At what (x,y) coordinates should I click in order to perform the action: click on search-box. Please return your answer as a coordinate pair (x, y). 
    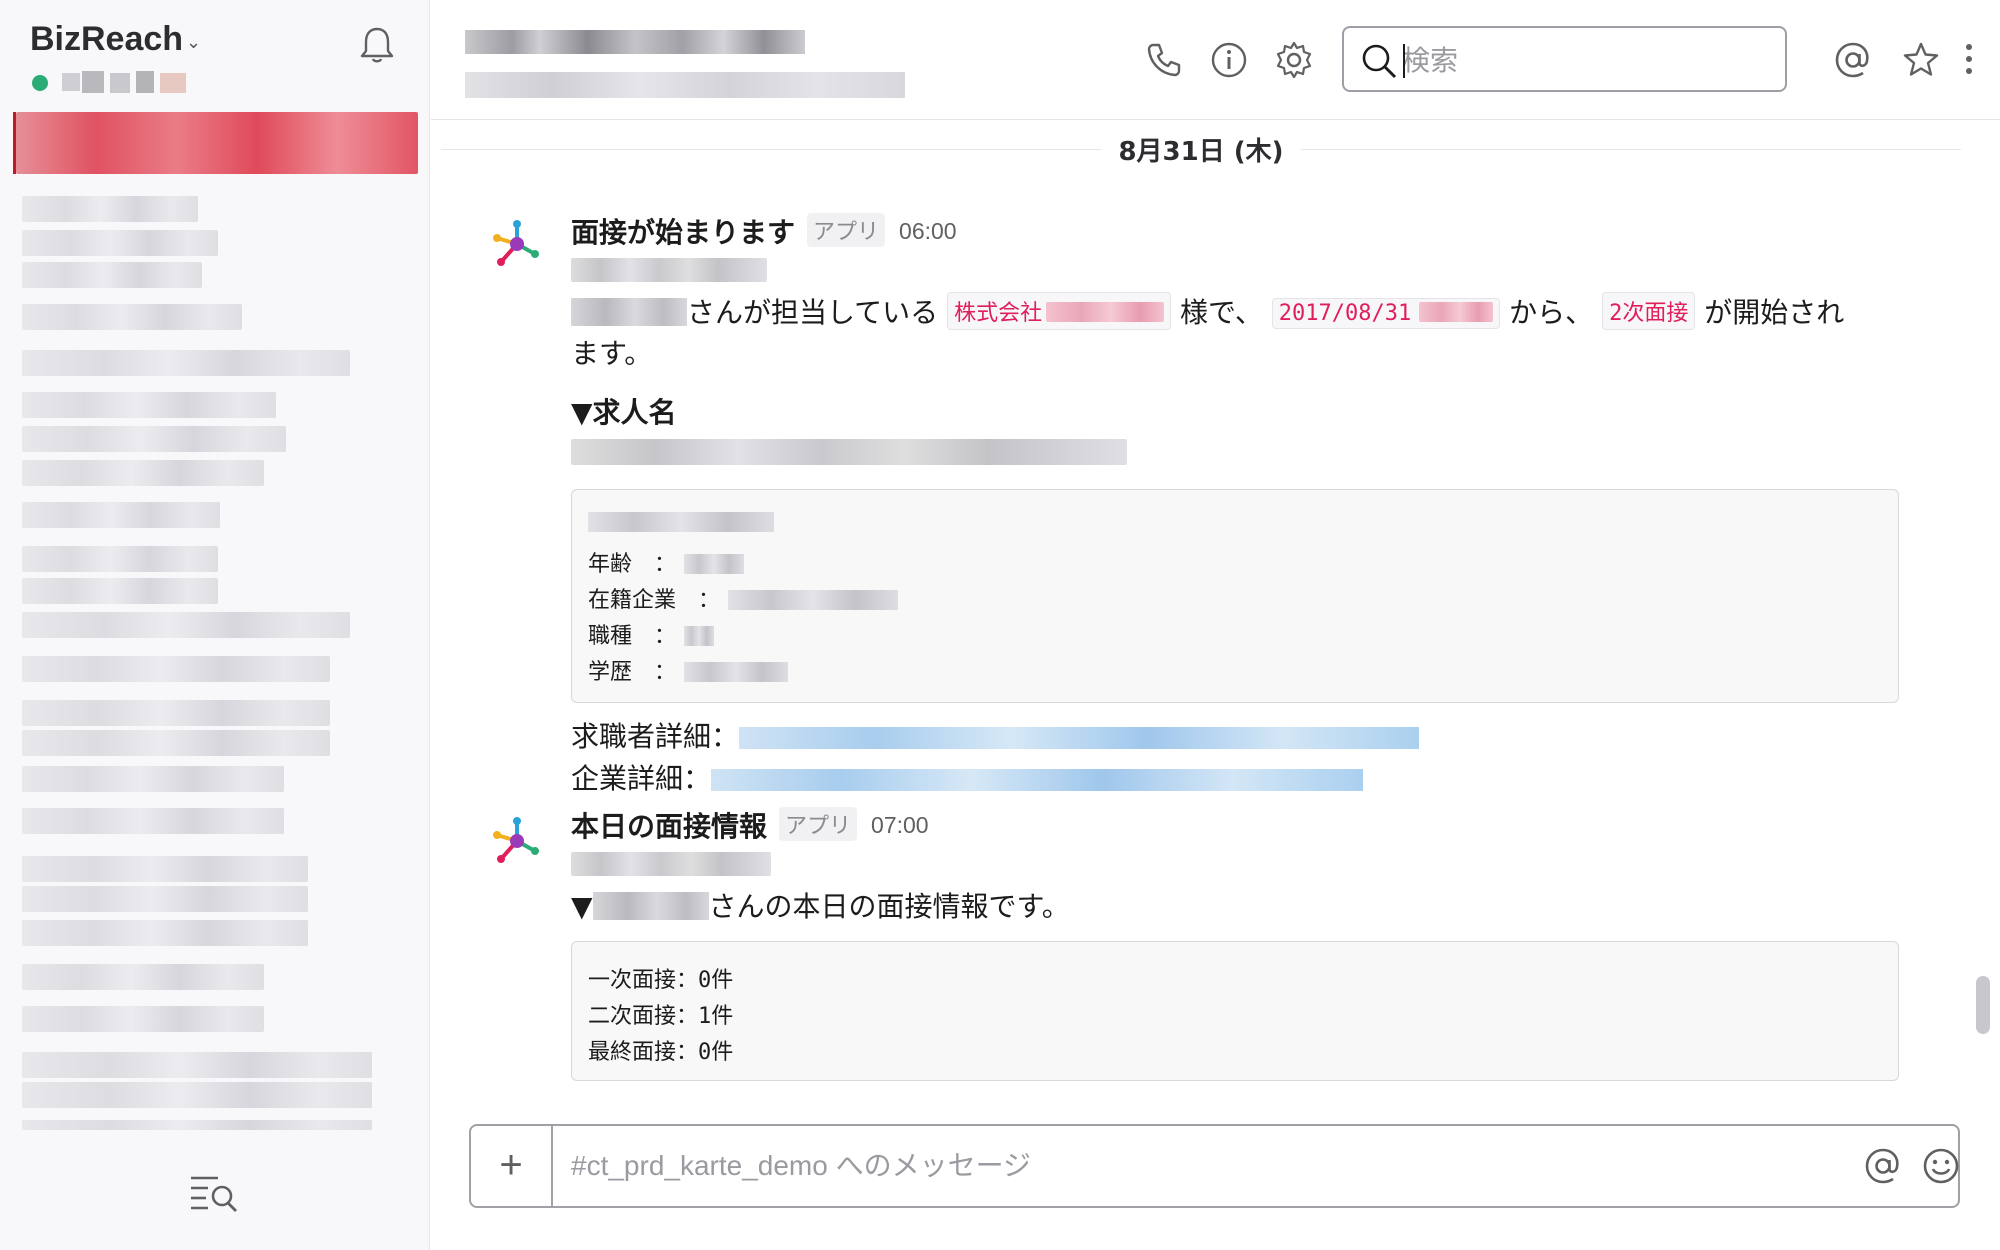
    Looking at the image, I should click on (1564, 59).